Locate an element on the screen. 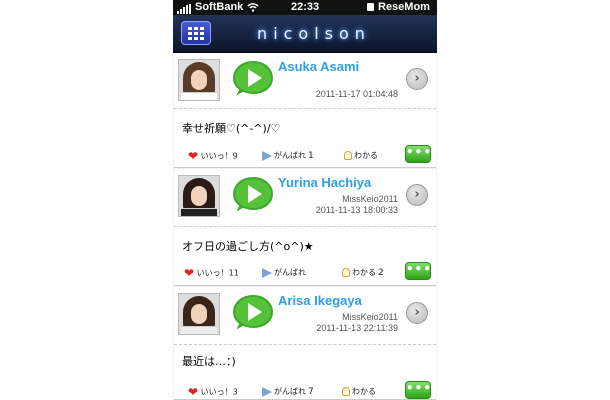 This screenshot has width=610, height=400. post-actions: ❤ いいっ！11 がんばれ わかる 2 ••• is located at coordinates (305, 273).